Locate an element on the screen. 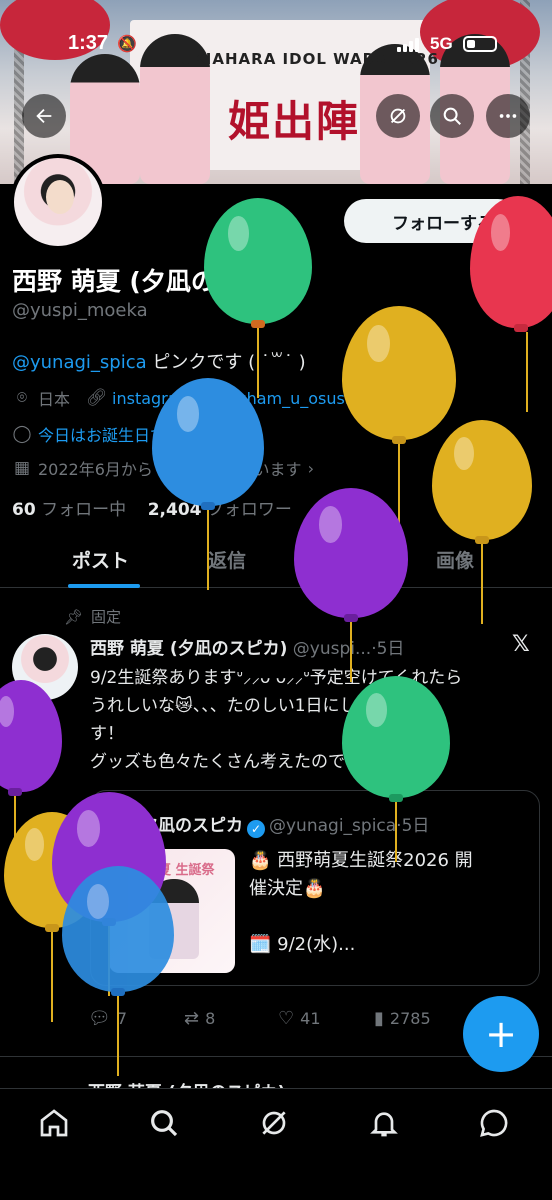 This screenshot has width=552, height=1200. quote-author-meta: @yunagi_spica·5日 is located at coordinates (349, 826).